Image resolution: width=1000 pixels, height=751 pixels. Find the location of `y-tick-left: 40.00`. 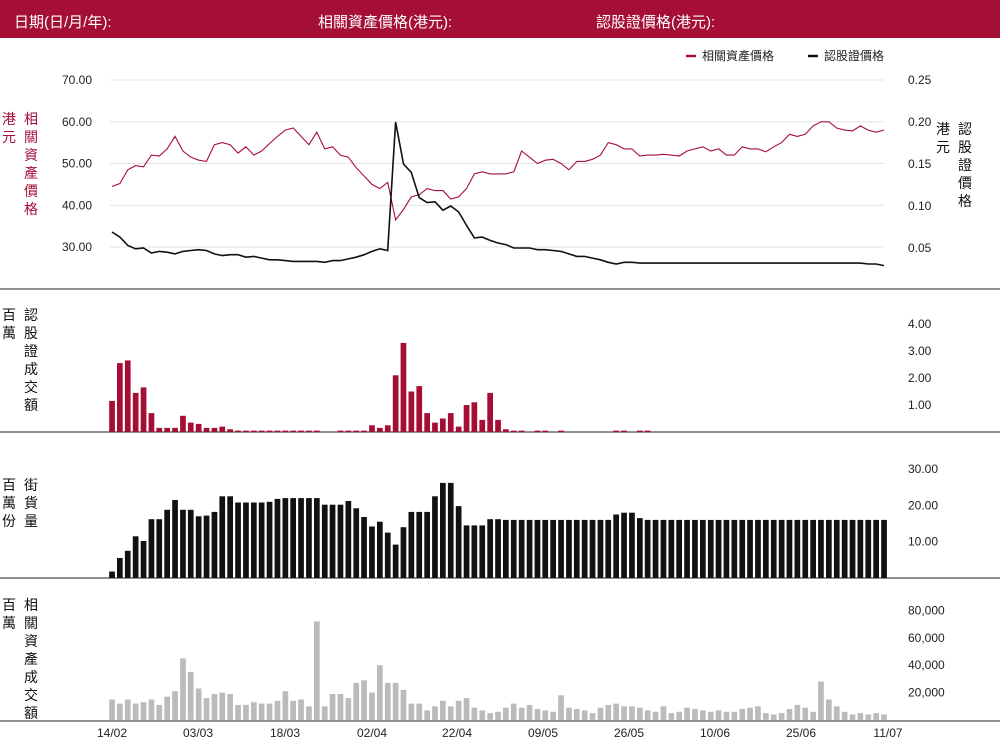

y-tick-left: 40.00 is located at coordinates (77, 205).